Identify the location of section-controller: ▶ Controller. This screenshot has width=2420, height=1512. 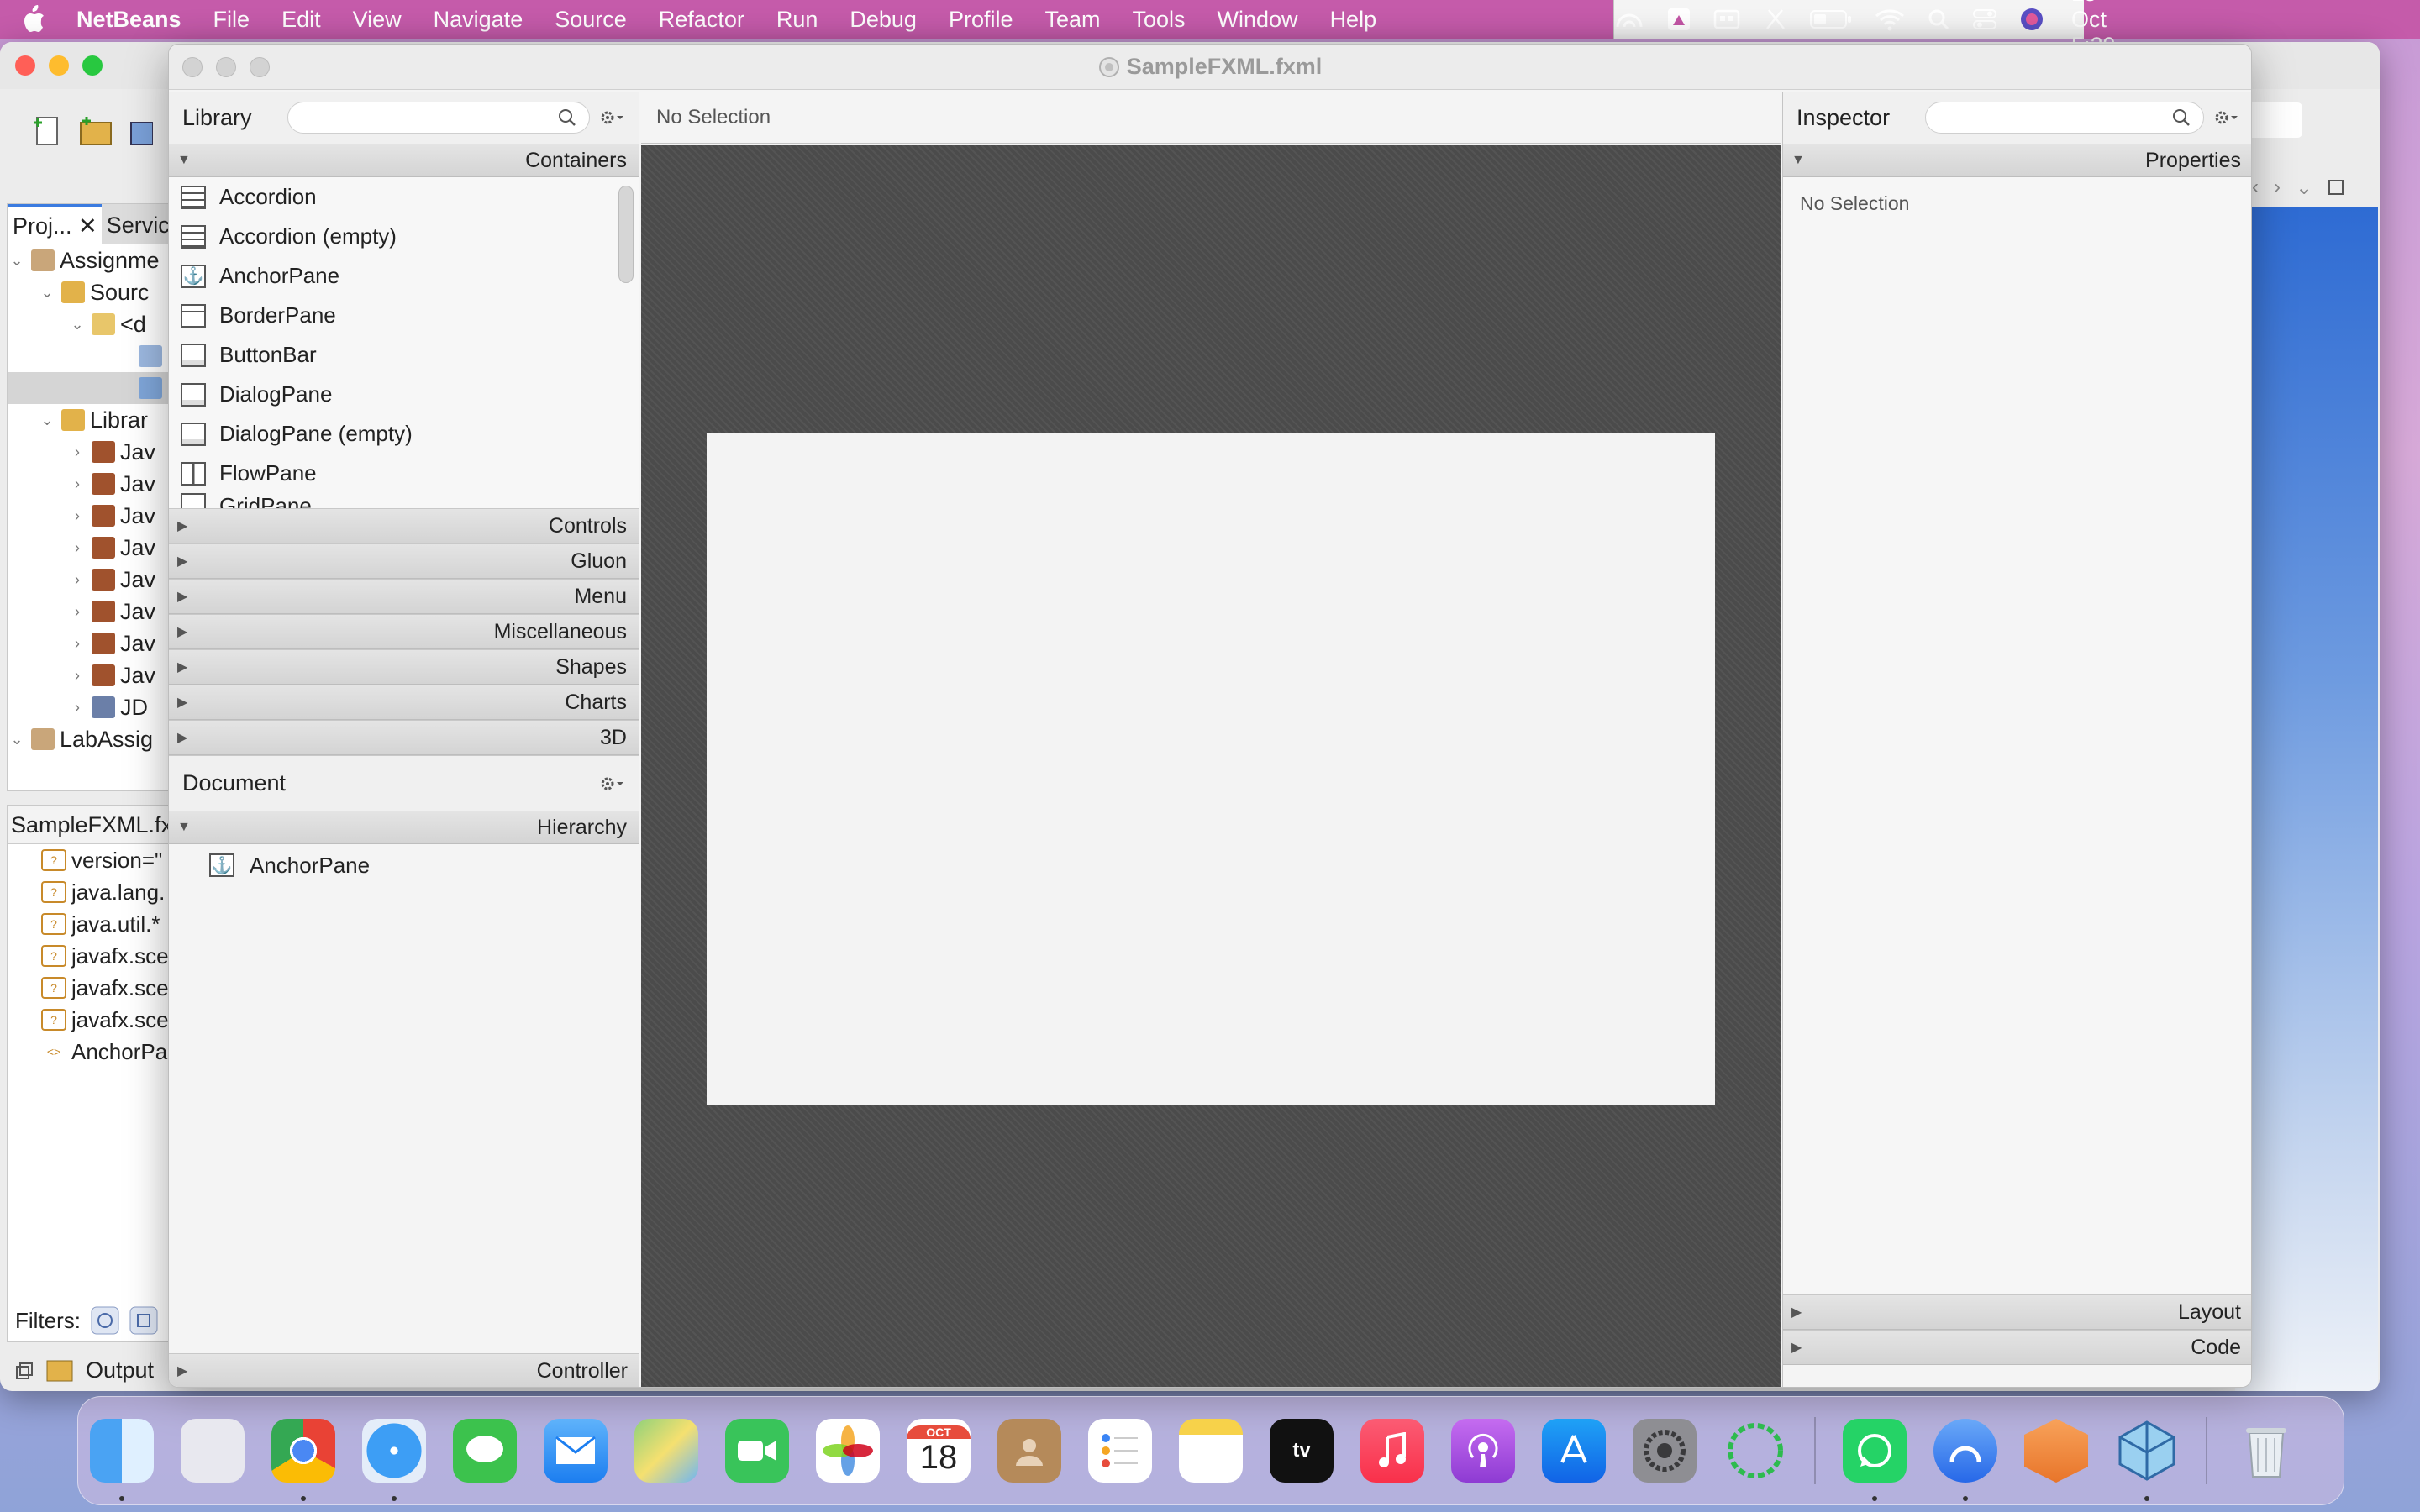
(404, 1370).